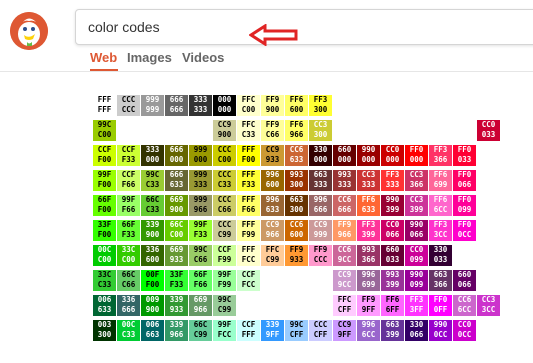  What do you see at coordinates (368, 234) in the screenshot?
I see `color-code-bottom: 399` at bounding box center [368, 234].